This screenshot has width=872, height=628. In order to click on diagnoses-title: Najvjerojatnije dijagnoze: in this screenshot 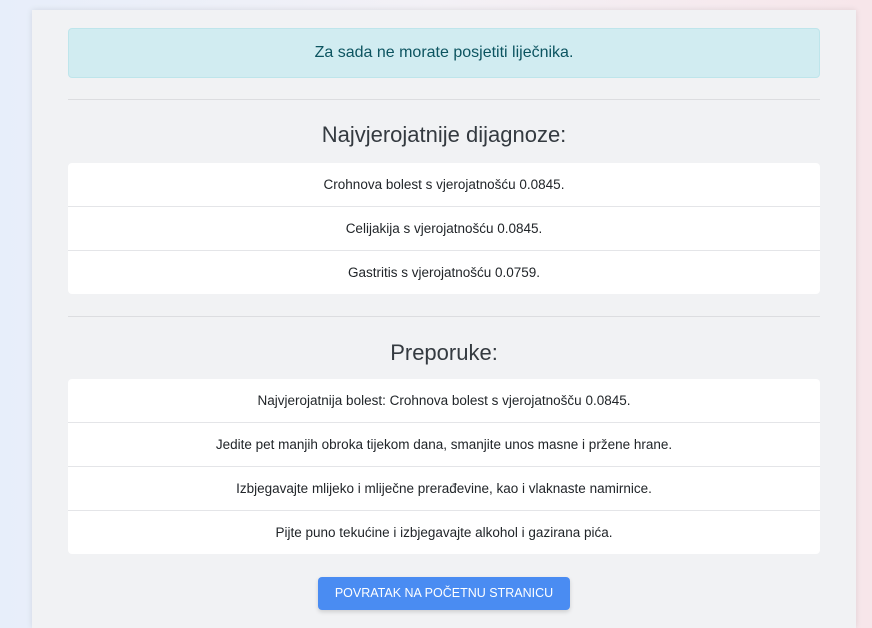, I will do `click(444, 134)`.